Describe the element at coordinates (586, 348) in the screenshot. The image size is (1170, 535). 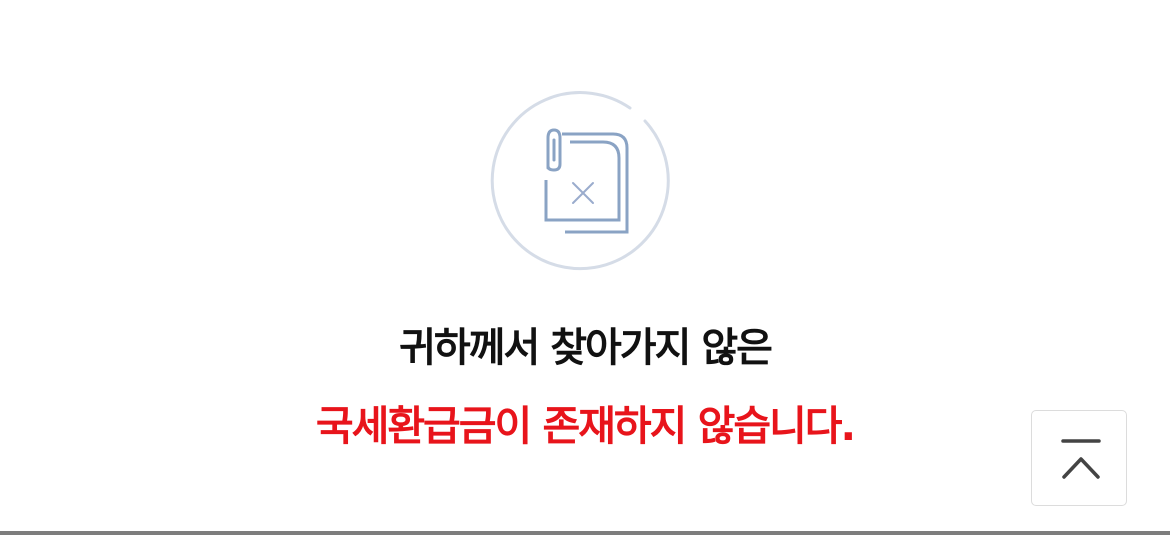
I see `empty-message-line1: 귀하께서 찾아가지 않은` at that location.